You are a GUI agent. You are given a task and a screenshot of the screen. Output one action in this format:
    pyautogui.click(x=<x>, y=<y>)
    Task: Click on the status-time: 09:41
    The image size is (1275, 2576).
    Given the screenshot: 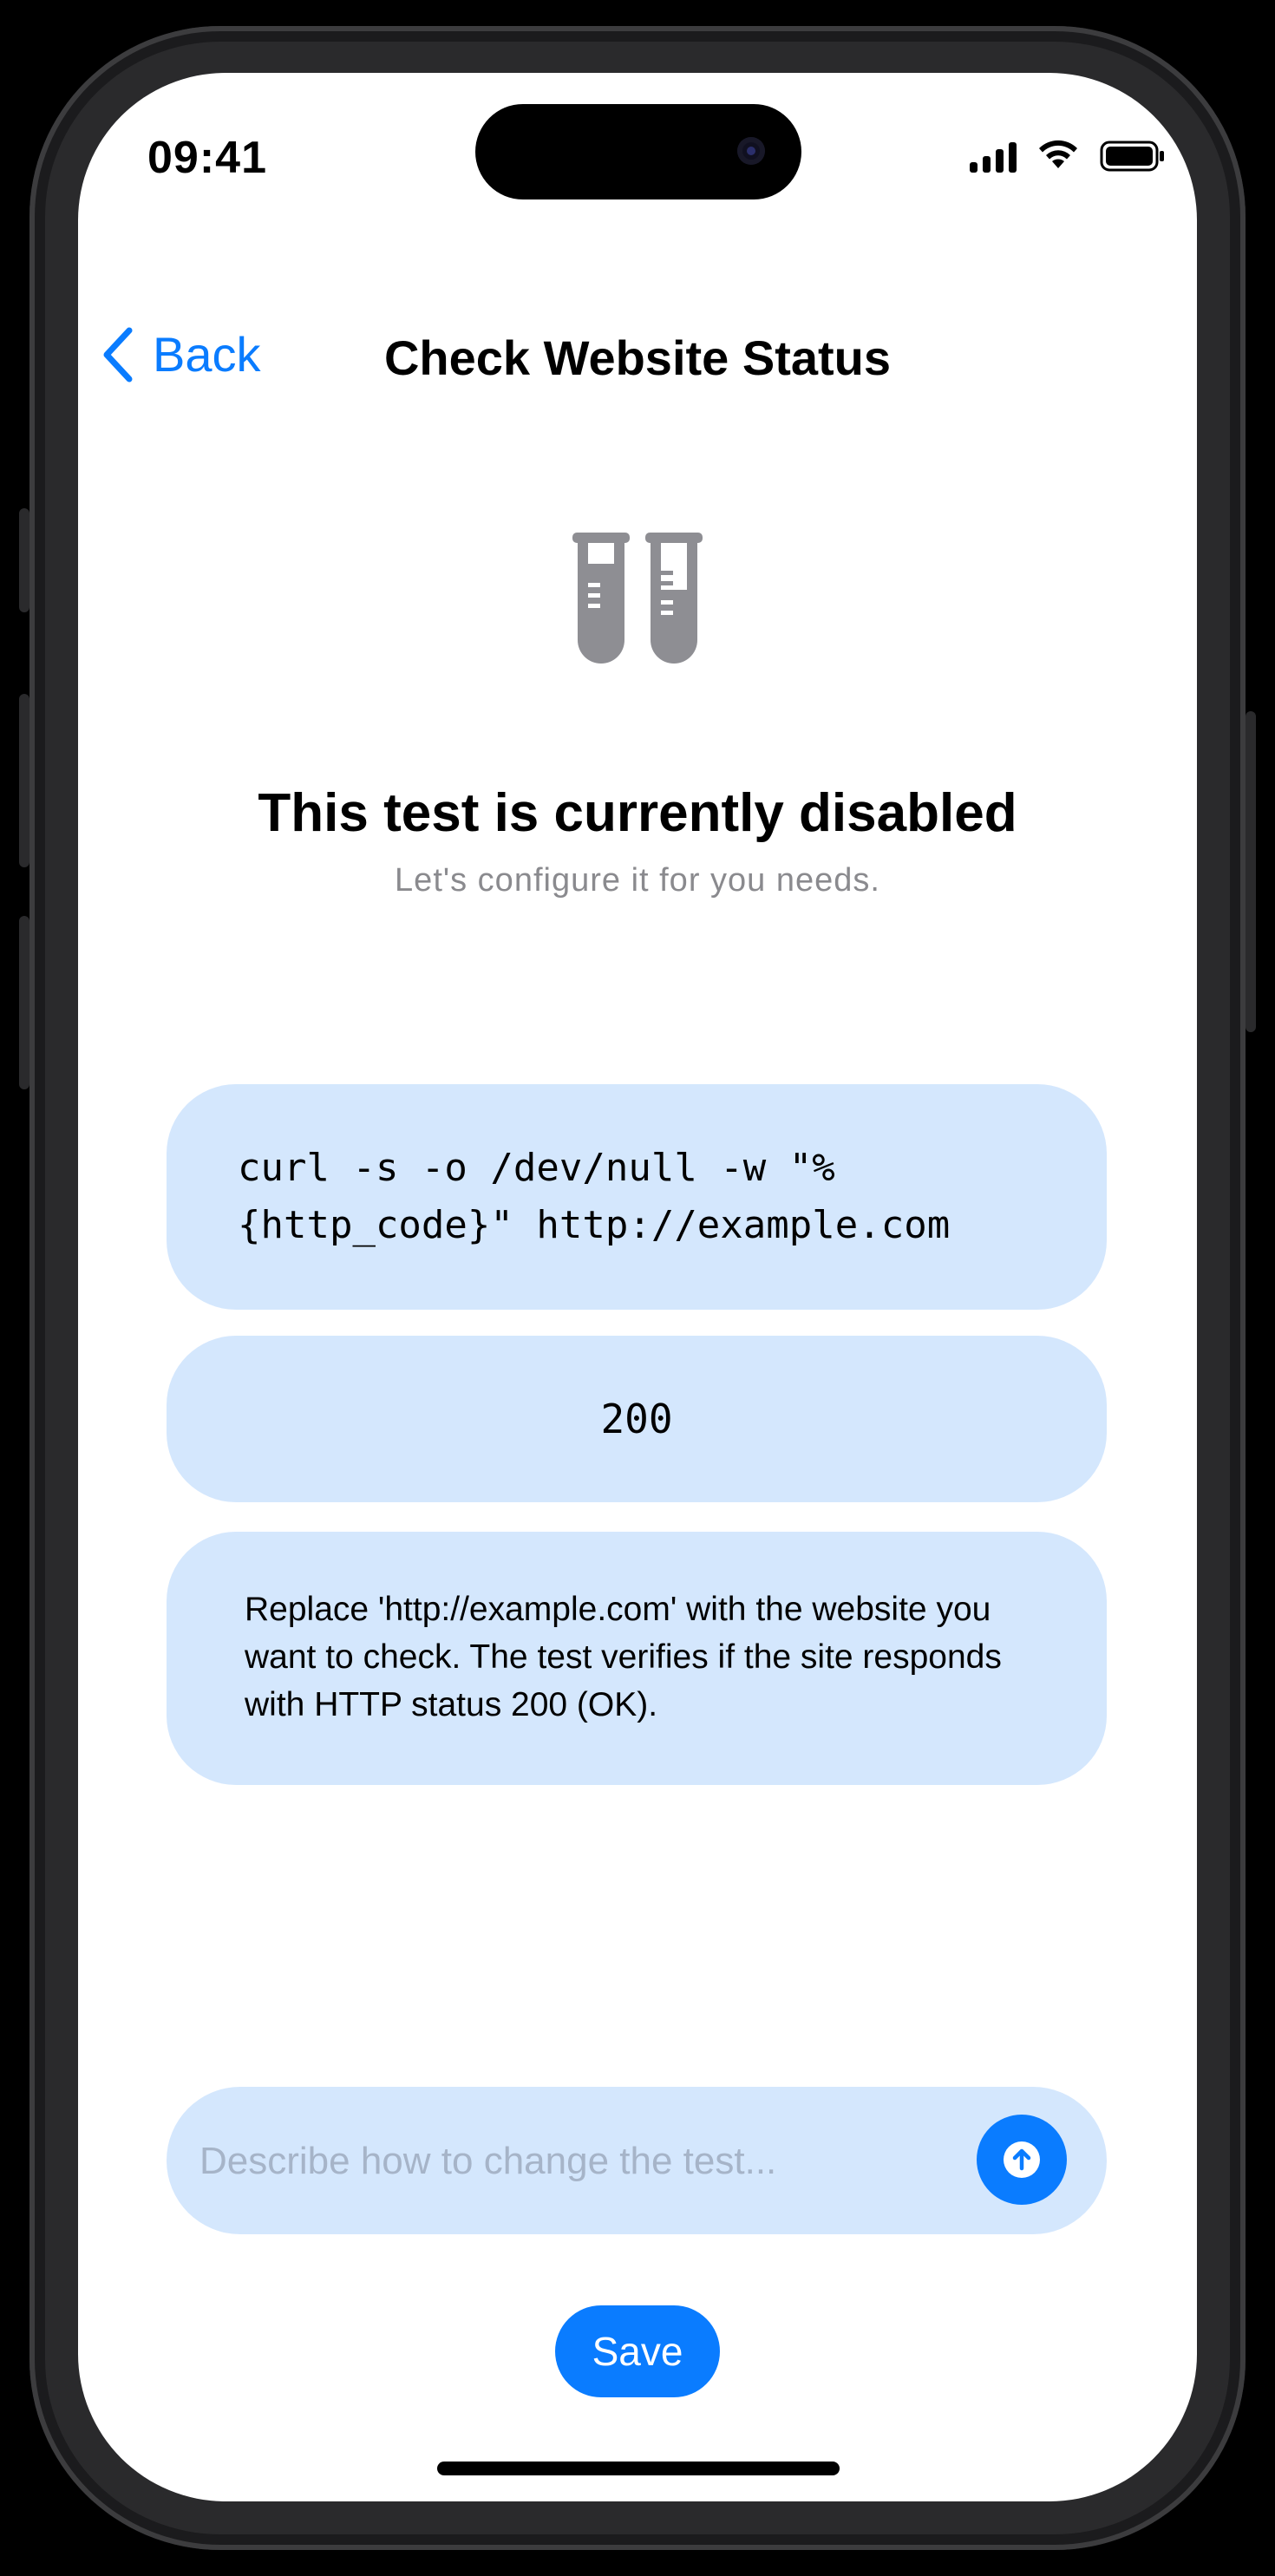 What is the action you would take?
    pyautogui.click(x=207, y=158)
    